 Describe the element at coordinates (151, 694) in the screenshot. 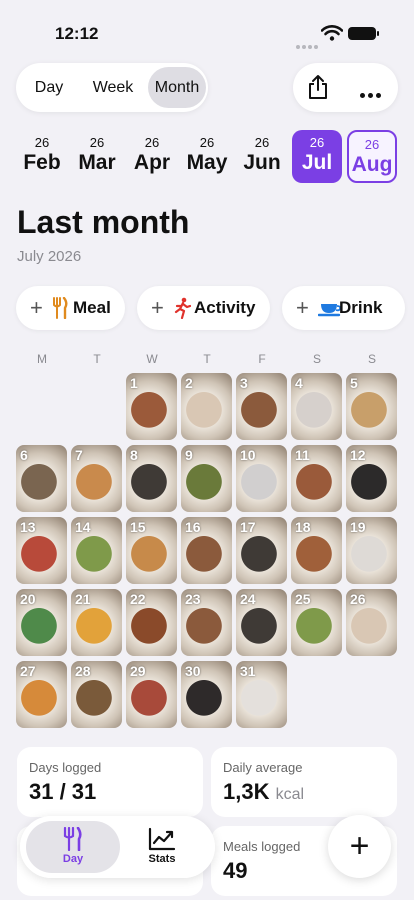

I see `calendar-day: 29` at that location.